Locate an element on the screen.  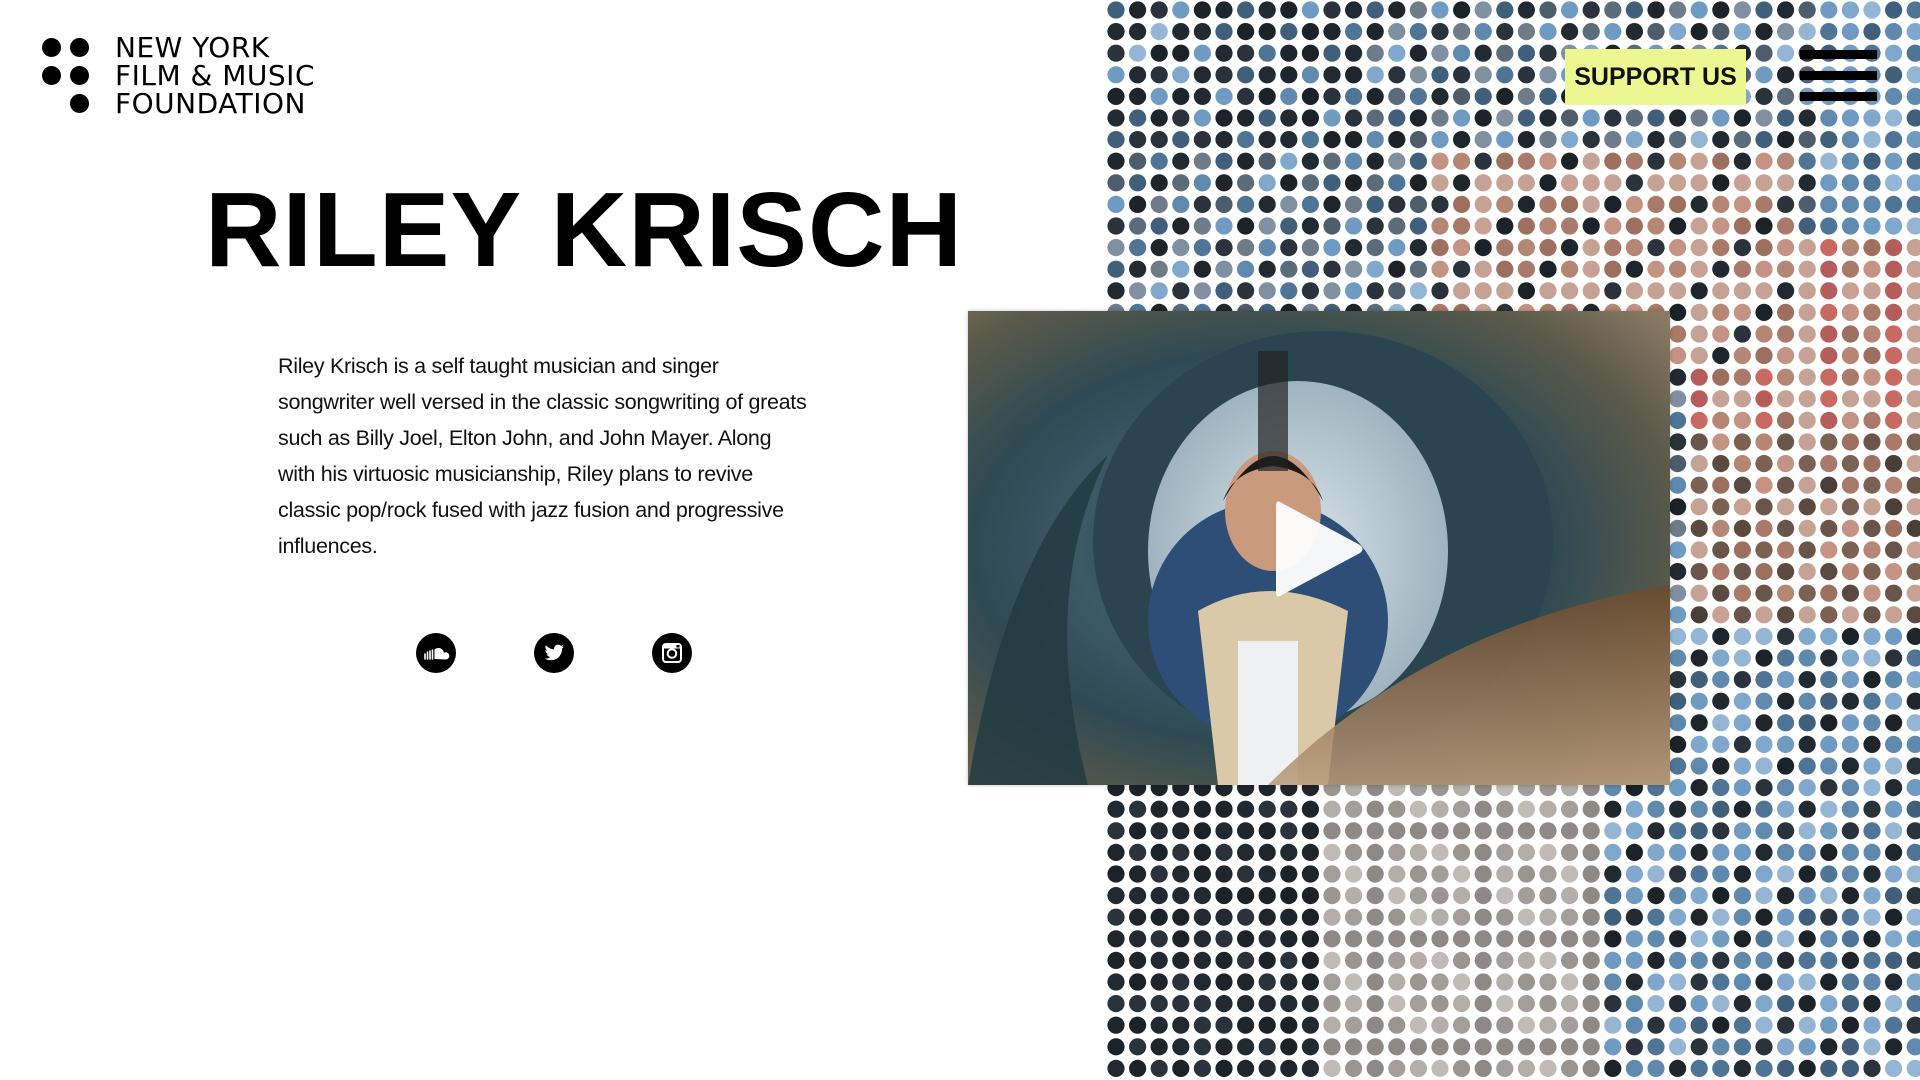
soundcloud-icon is located at coordinates (436, 653).